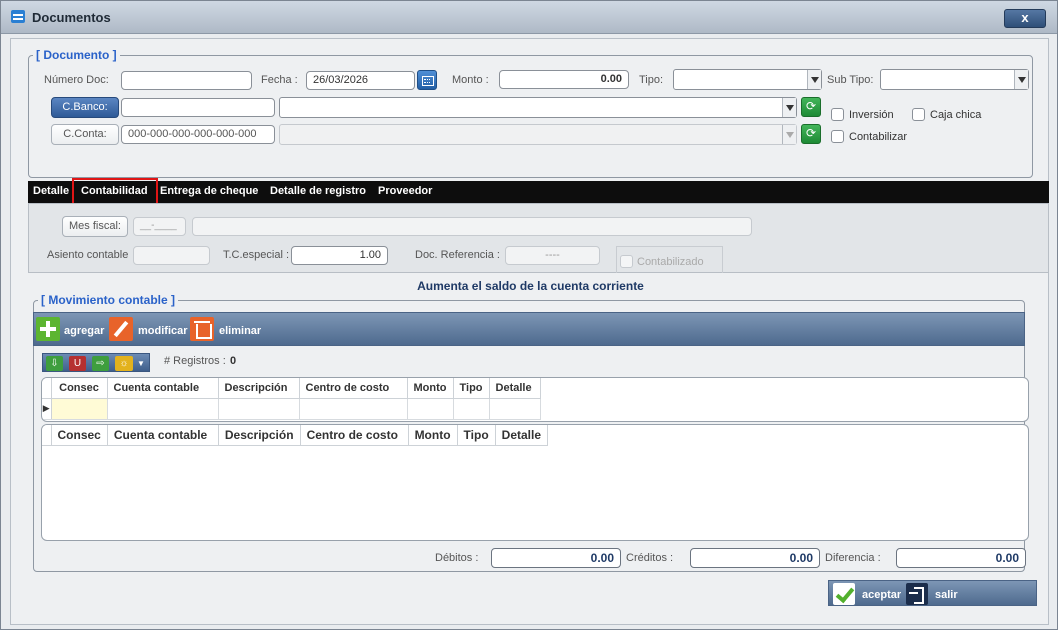 This screenshot has height=630, width=1058. What do you see at coordinates (77, 363) in the screenshot?
I see `magnet-icon: U` at bounding box center [77, 363].